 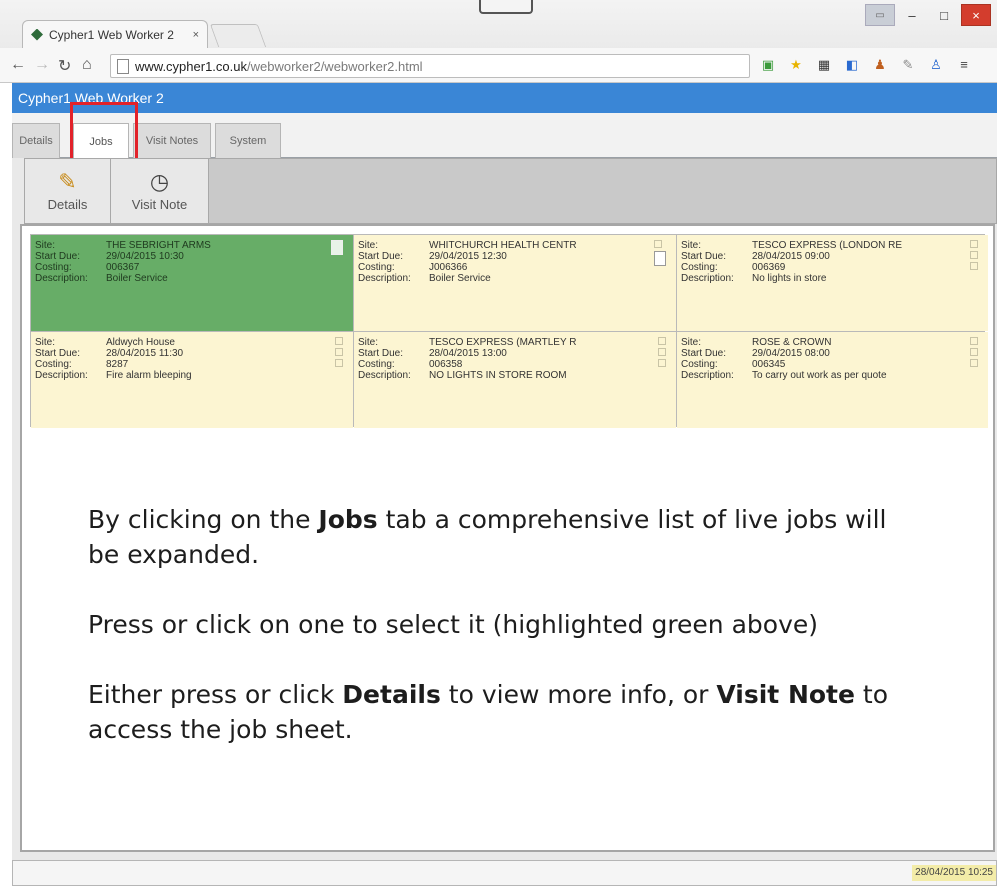 I want to click on extension-user-icon: ♙, so click(x=936, y=65).